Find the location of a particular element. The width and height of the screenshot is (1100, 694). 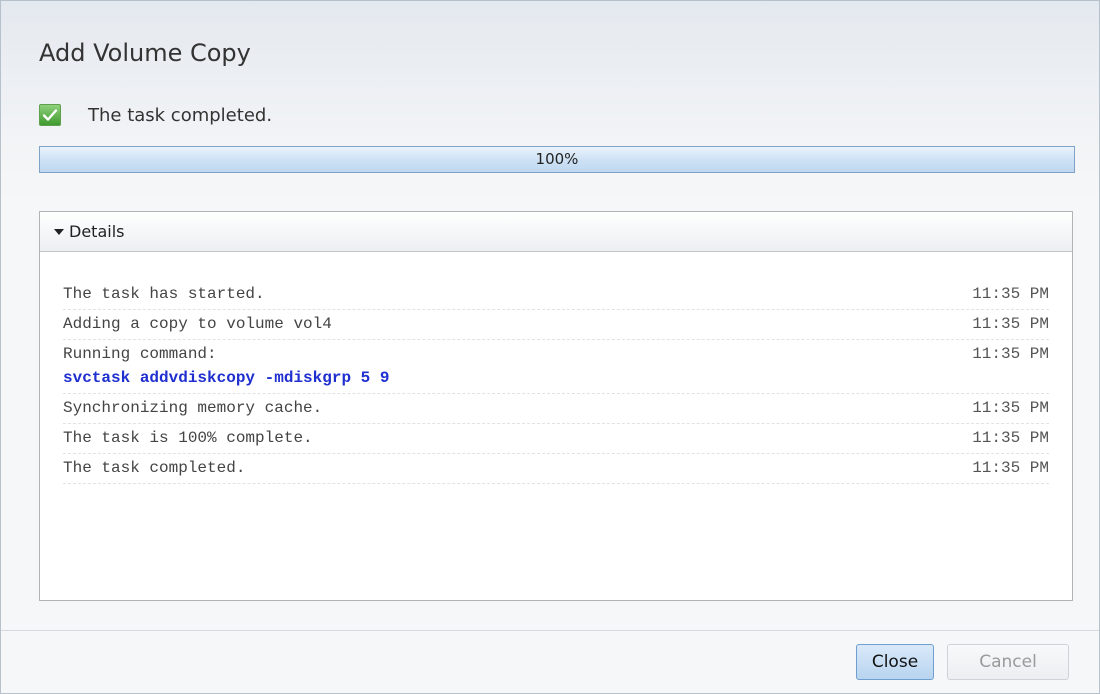

log-message: Running command: is located at coordinates (140, 354).